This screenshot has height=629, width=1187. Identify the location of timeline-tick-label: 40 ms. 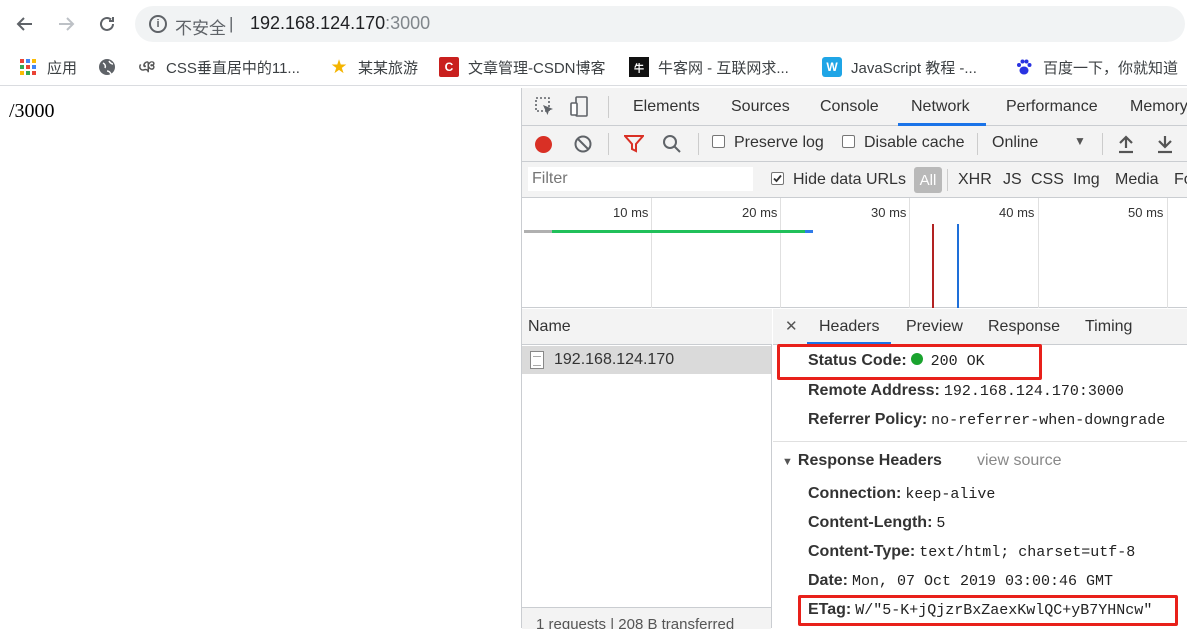
(1017, 212).